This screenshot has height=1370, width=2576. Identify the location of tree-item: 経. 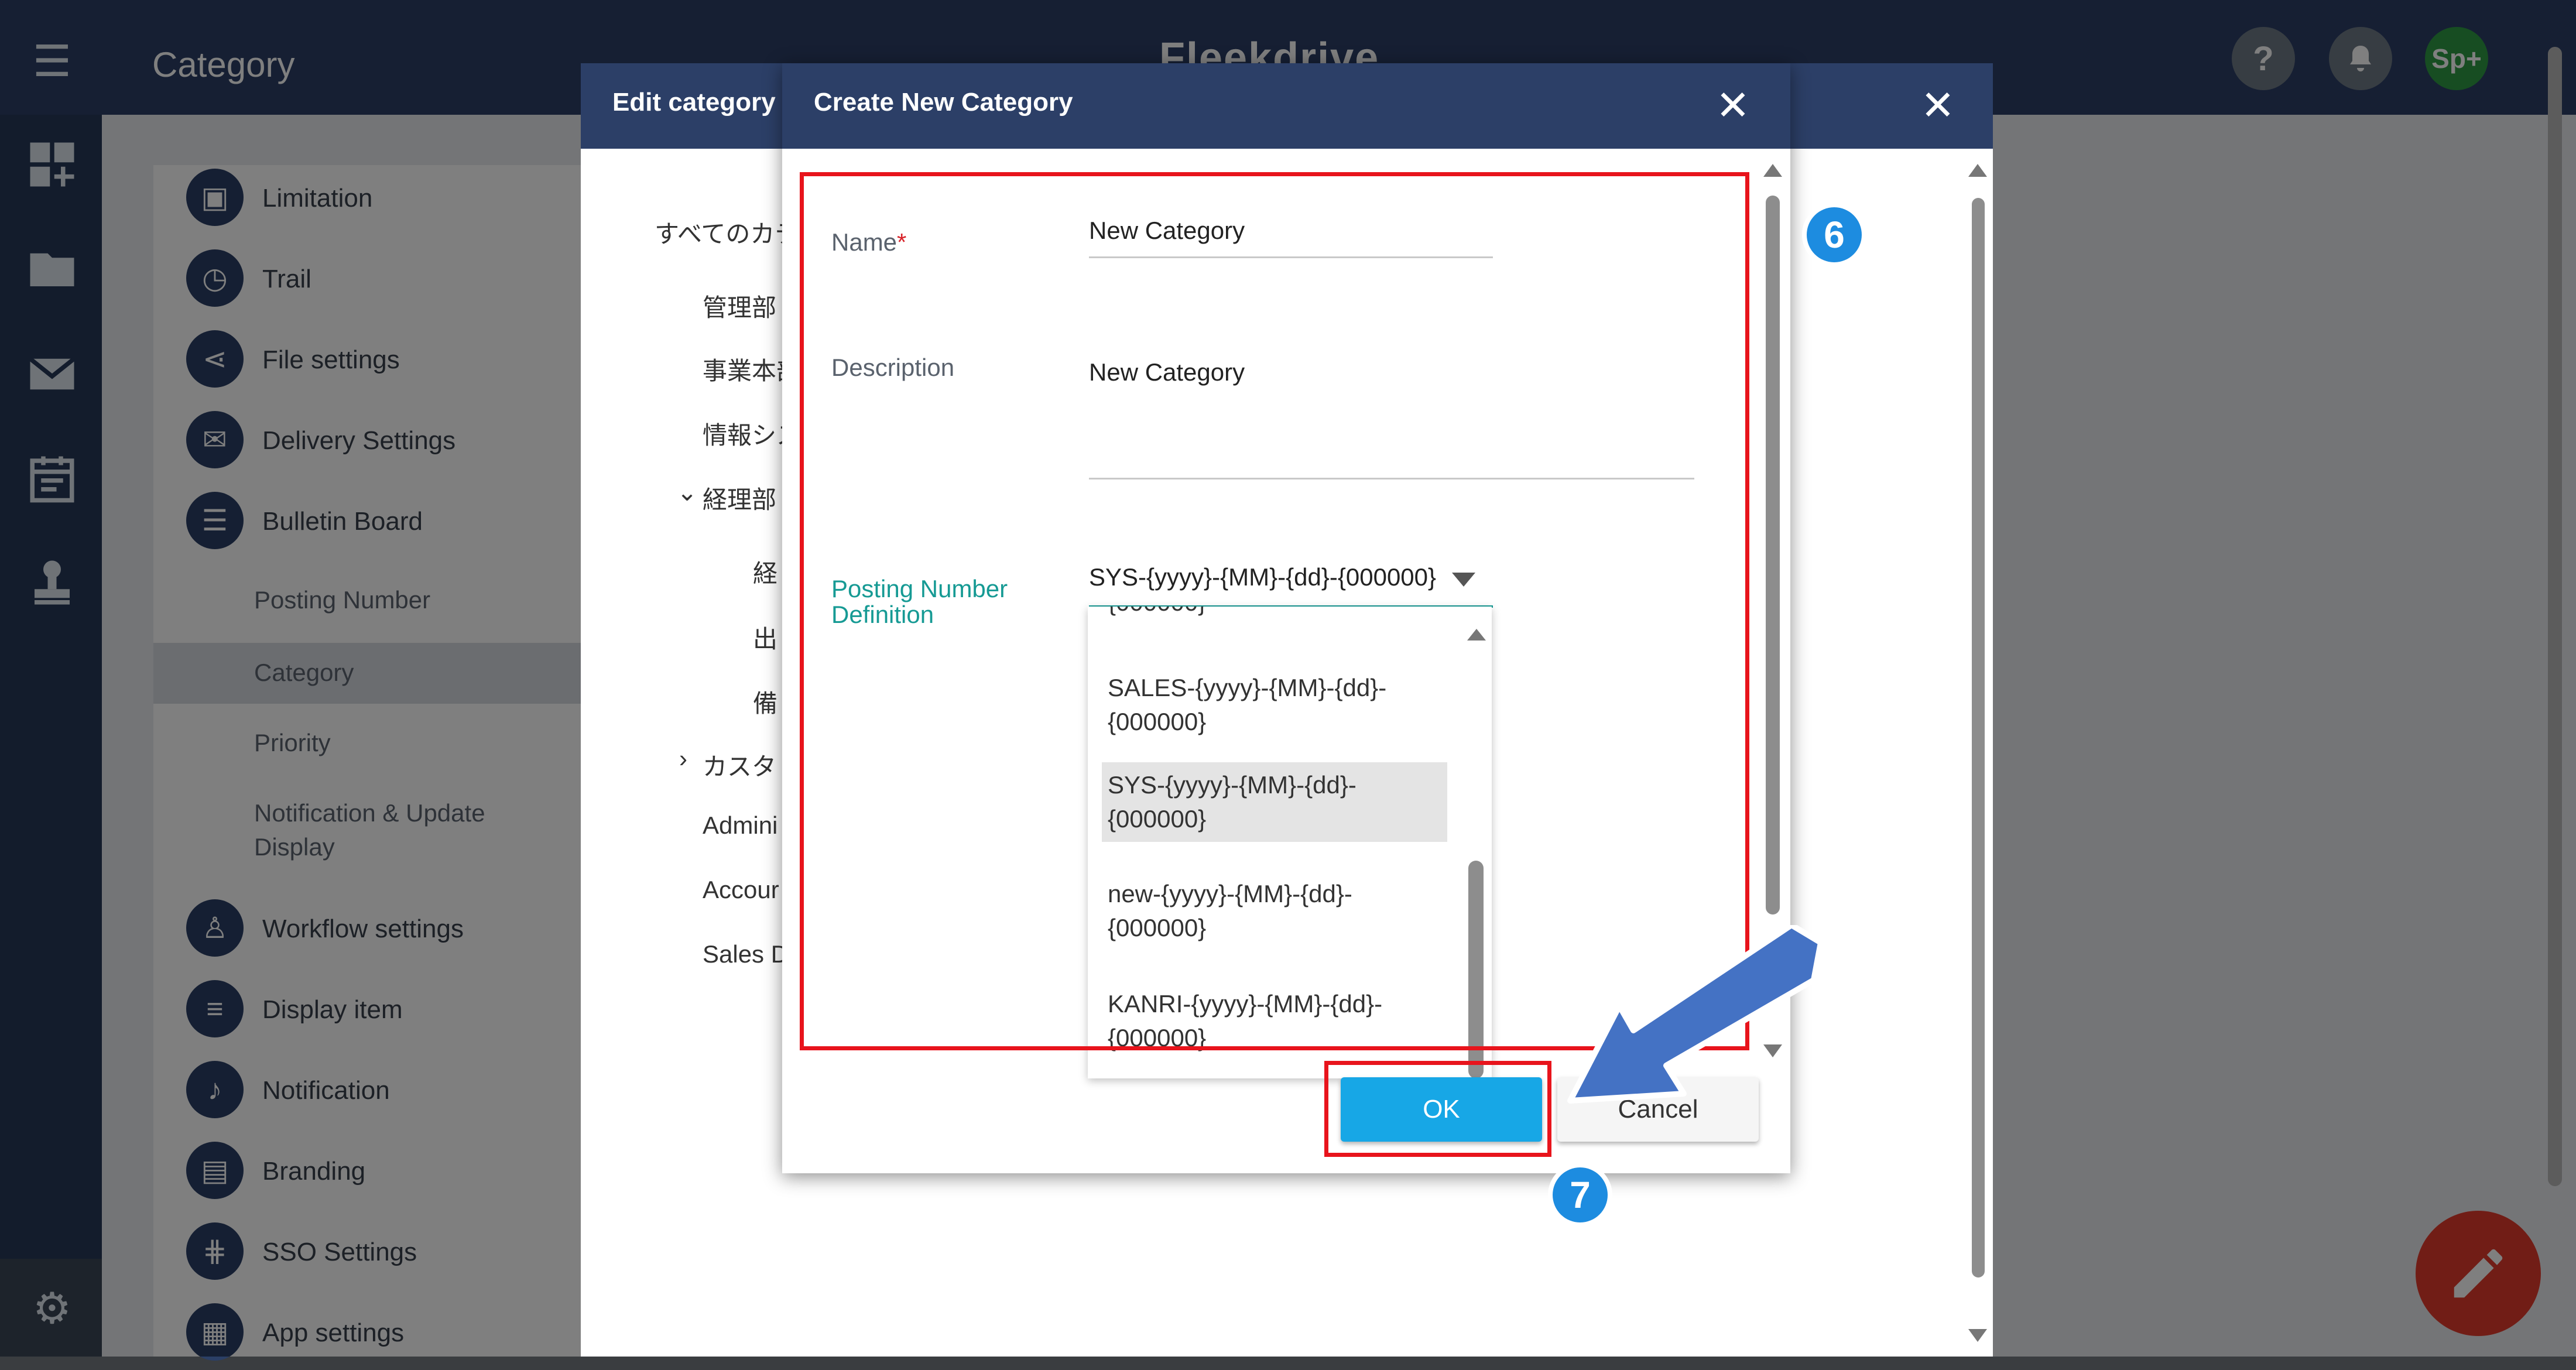
(765, 572).